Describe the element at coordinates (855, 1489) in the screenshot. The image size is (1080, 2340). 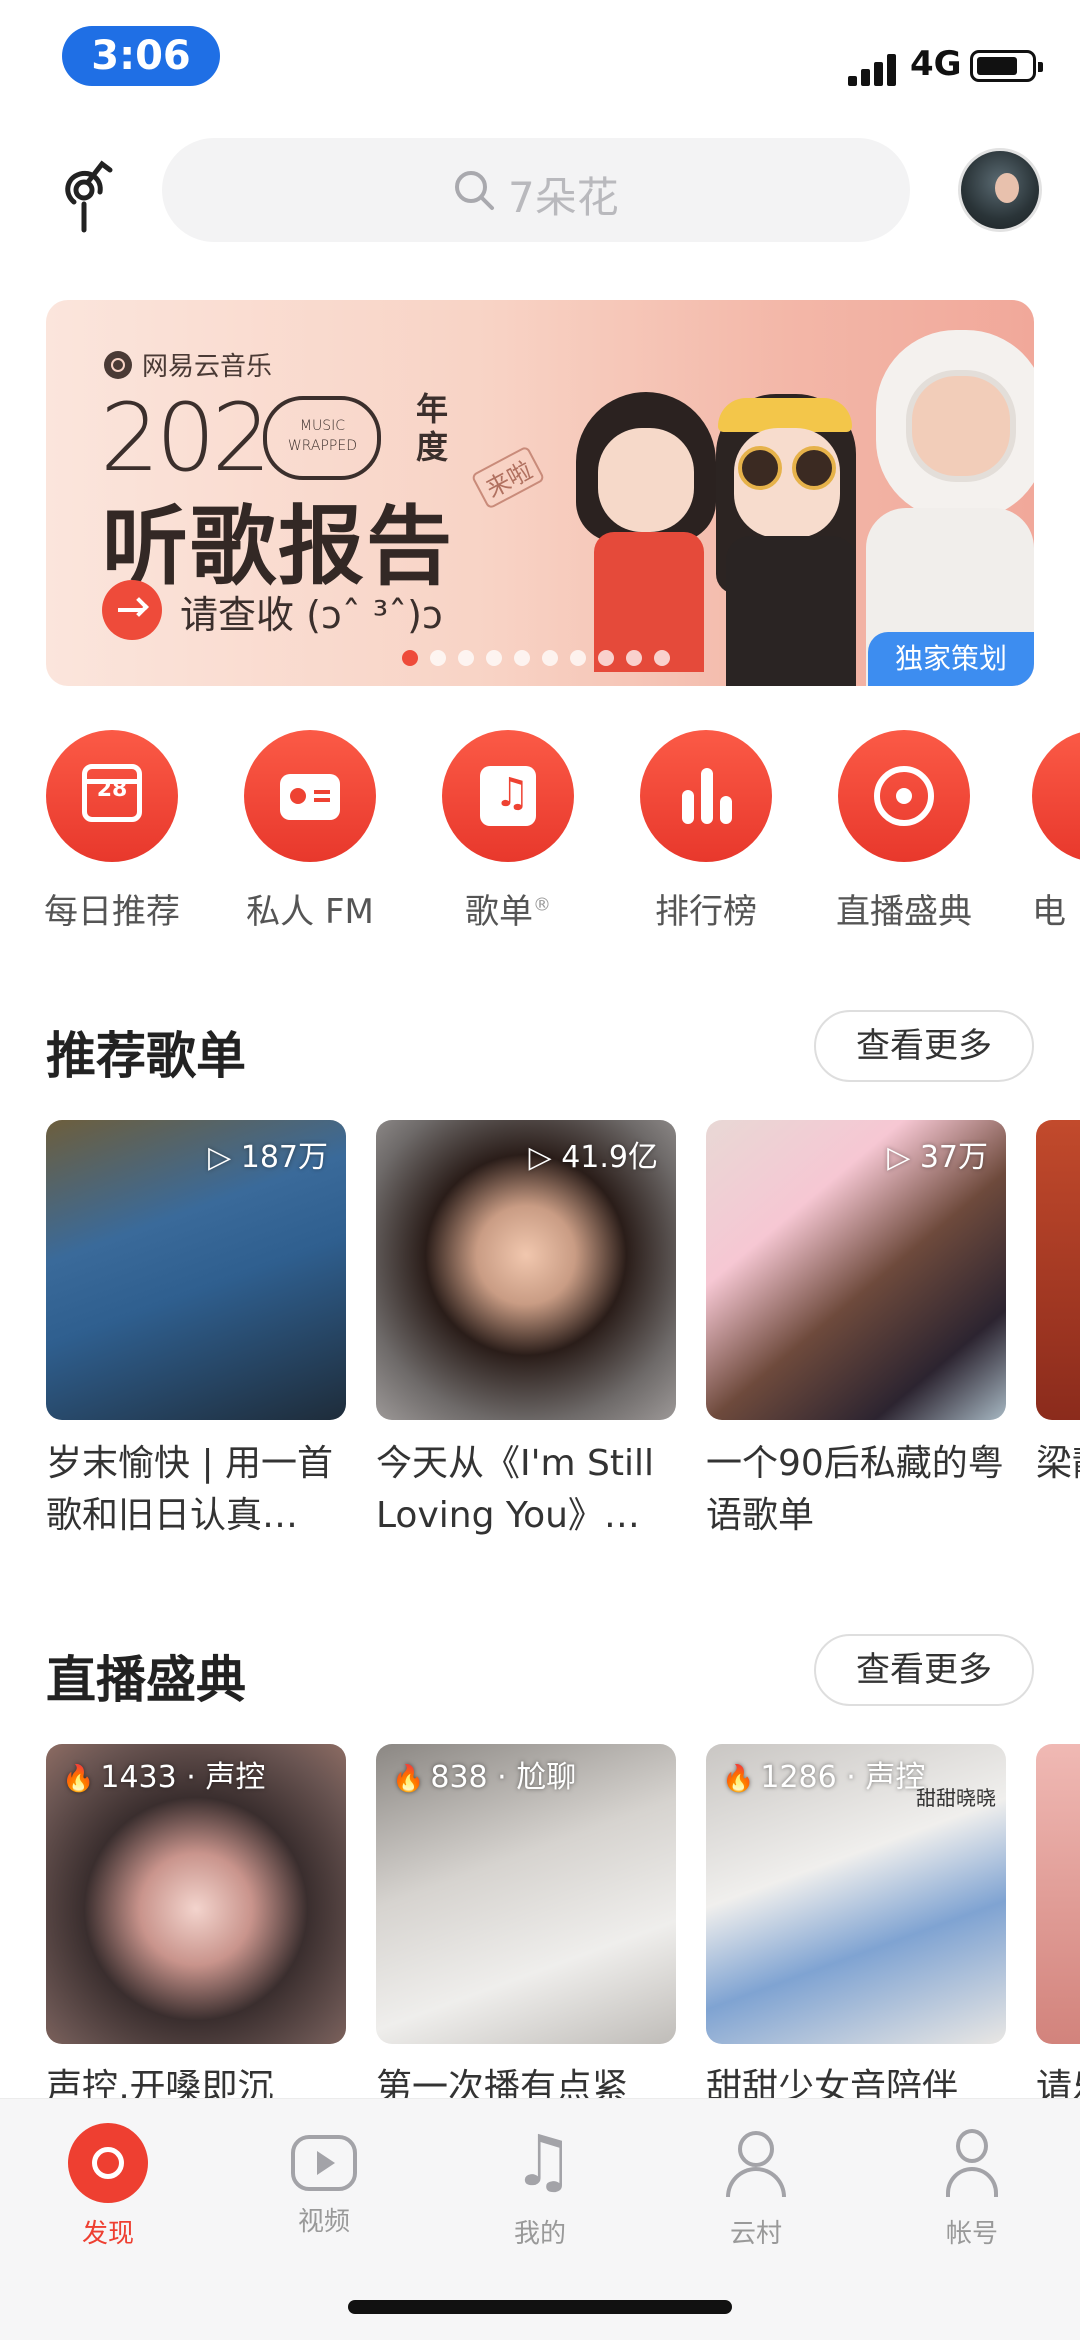
I see `playlist-title: 一个90后私藏的粤语歌单` at that location.